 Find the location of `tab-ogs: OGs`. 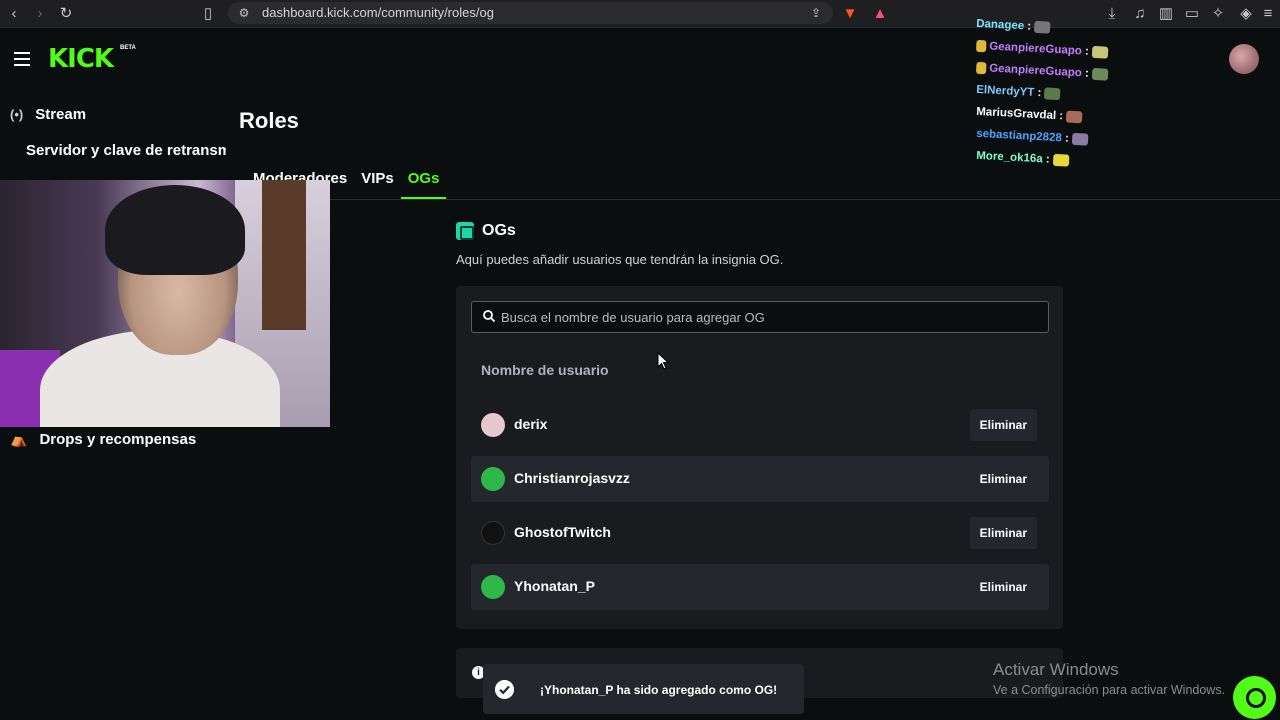

tab-ogs: OGs is located at coordinates (423, 184).